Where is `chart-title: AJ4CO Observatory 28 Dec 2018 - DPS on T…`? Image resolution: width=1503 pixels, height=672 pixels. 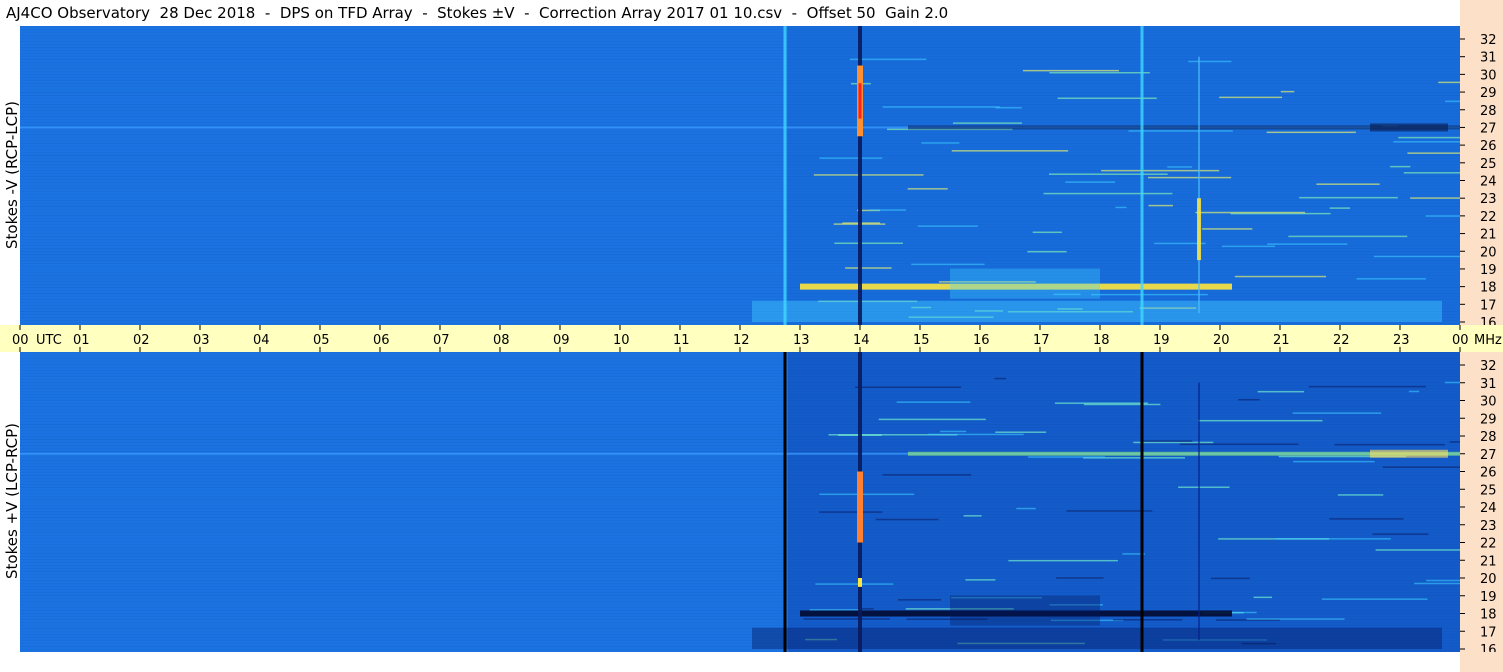
chart-title: AJ4CO Observatory 28 Dec 2018 - DPS on T… is located at coordinates (477, 13).